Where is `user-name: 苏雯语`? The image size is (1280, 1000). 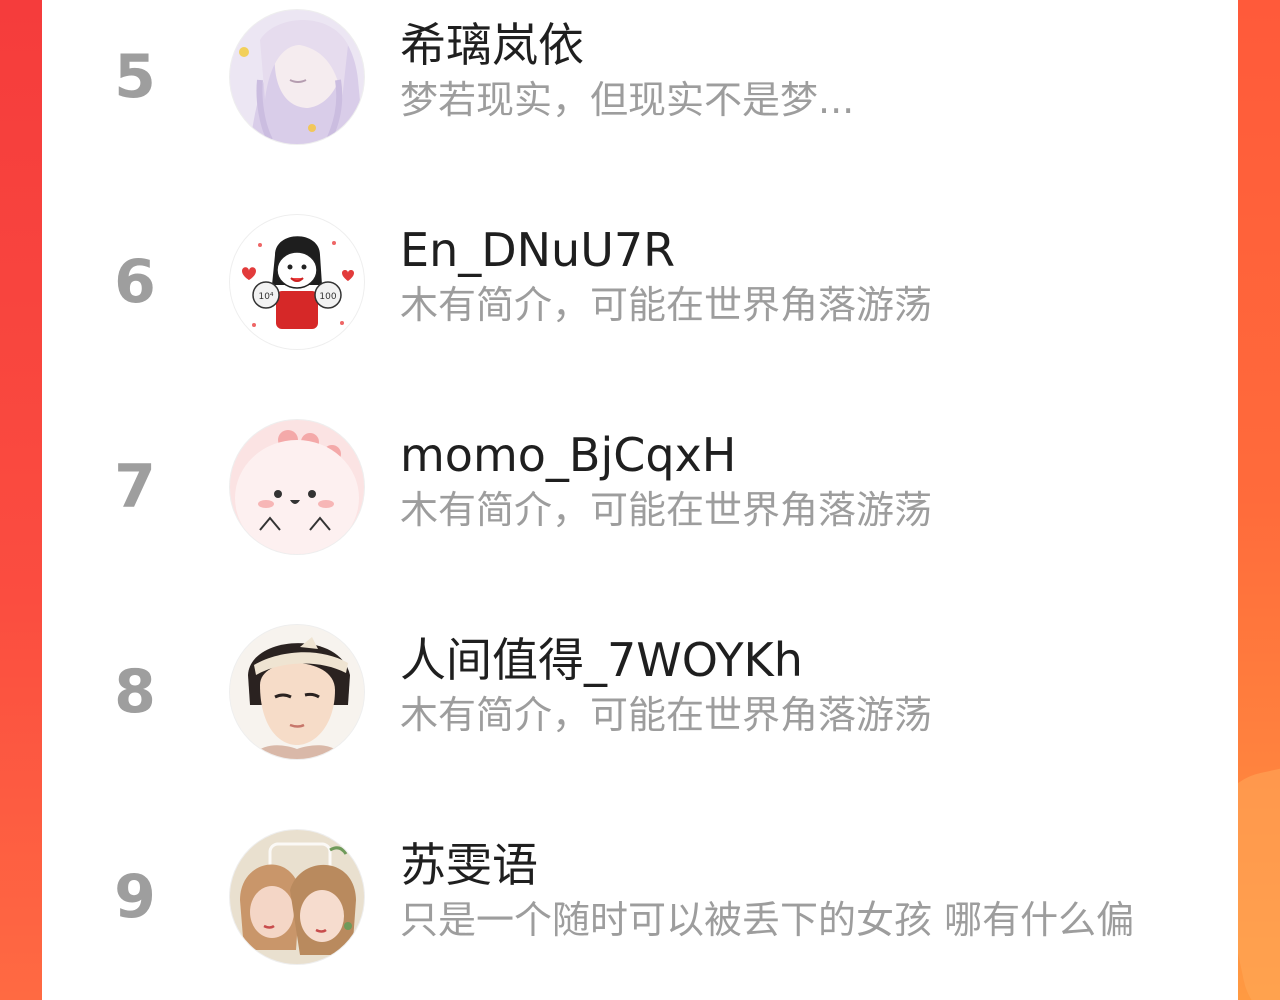
user-name: 苏雯语 is located at coordinates (469, 865).